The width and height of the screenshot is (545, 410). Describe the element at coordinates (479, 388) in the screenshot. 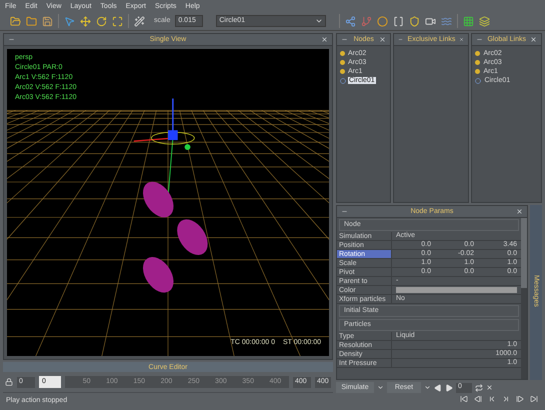

I see `loop-icon` at that location.